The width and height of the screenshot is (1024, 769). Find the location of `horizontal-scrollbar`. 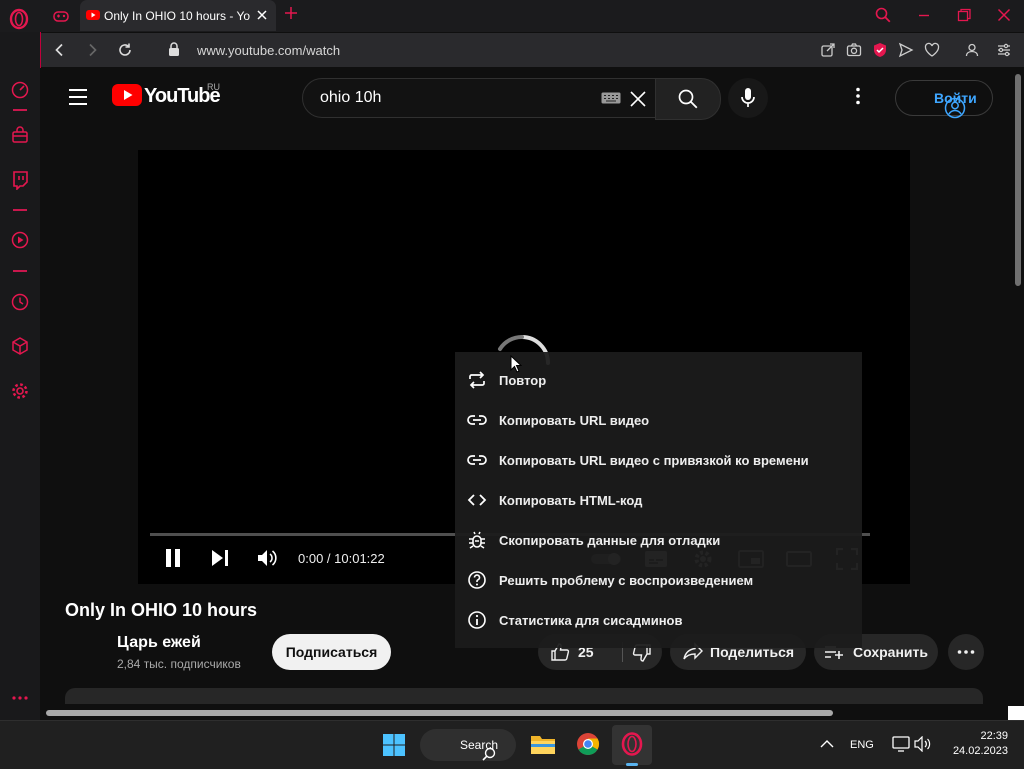

horizontal-scrollbar is located at coordinates (526, 712).